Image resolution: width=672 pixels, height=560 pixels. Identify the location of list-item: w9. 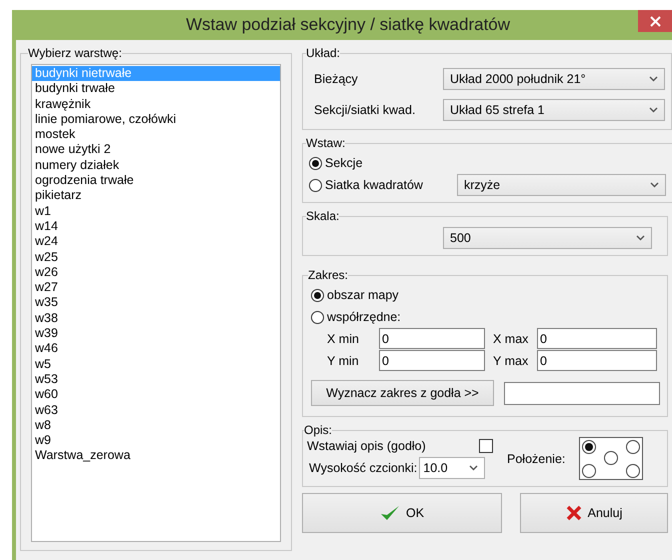
(156, 440).